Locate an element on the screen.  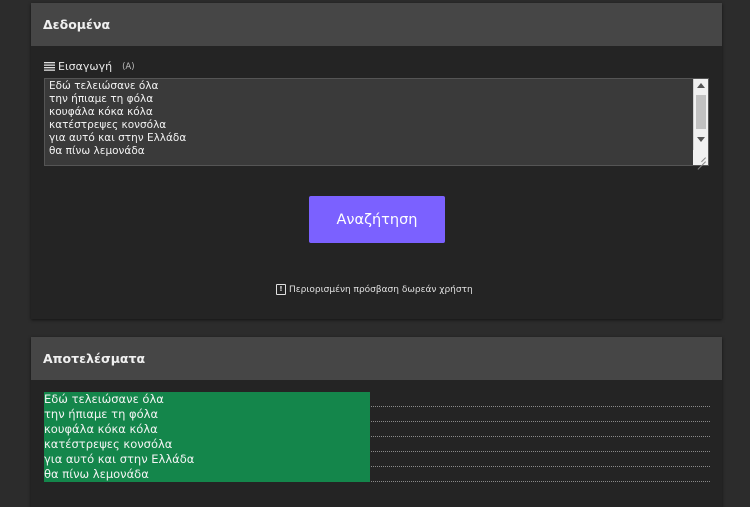
input-label: Εισαγωγή (A) is located at coordinates (89, 66).